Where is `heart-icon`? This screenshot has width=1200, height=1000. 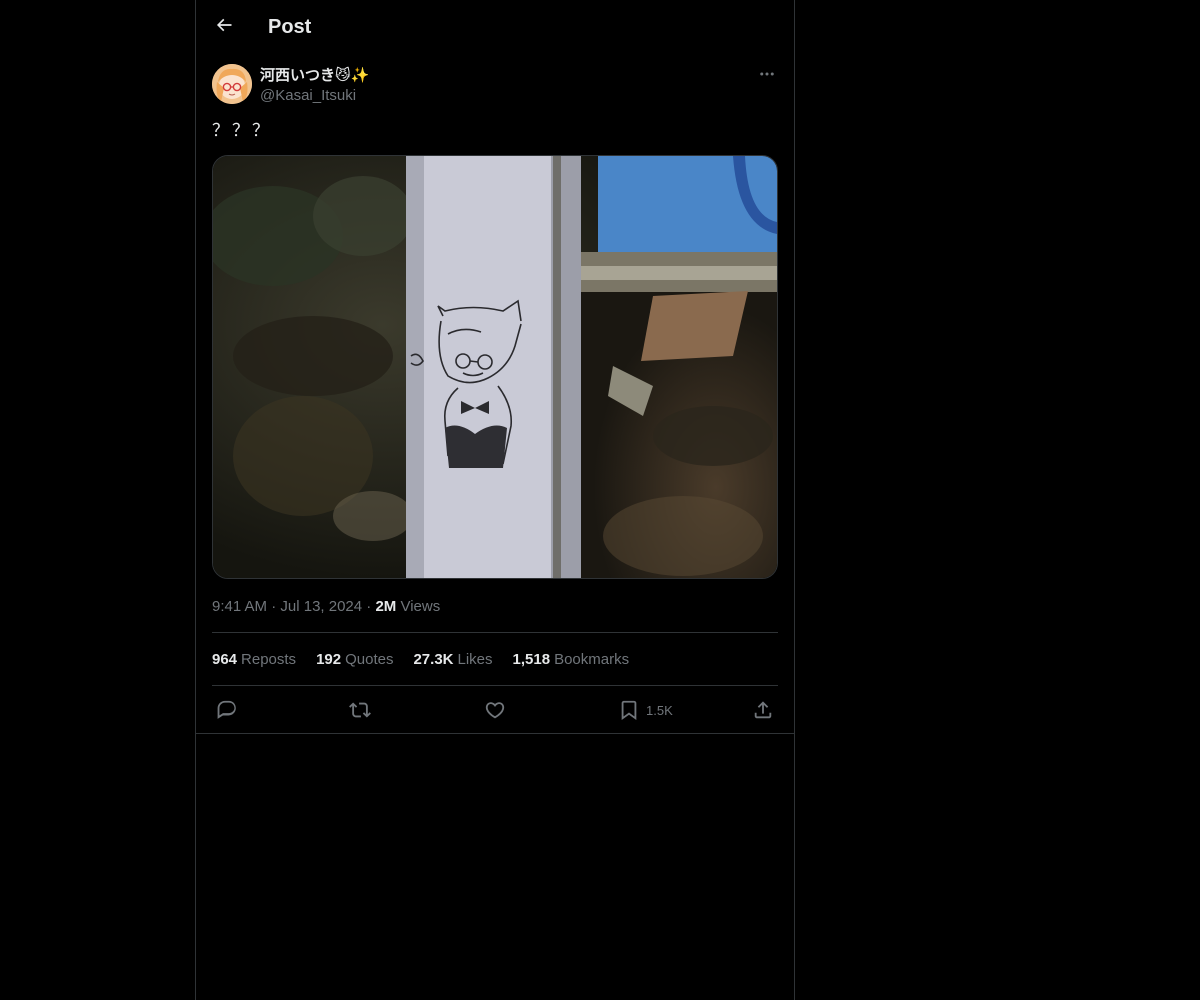
heart-icon is located at coordinates (495, 710).